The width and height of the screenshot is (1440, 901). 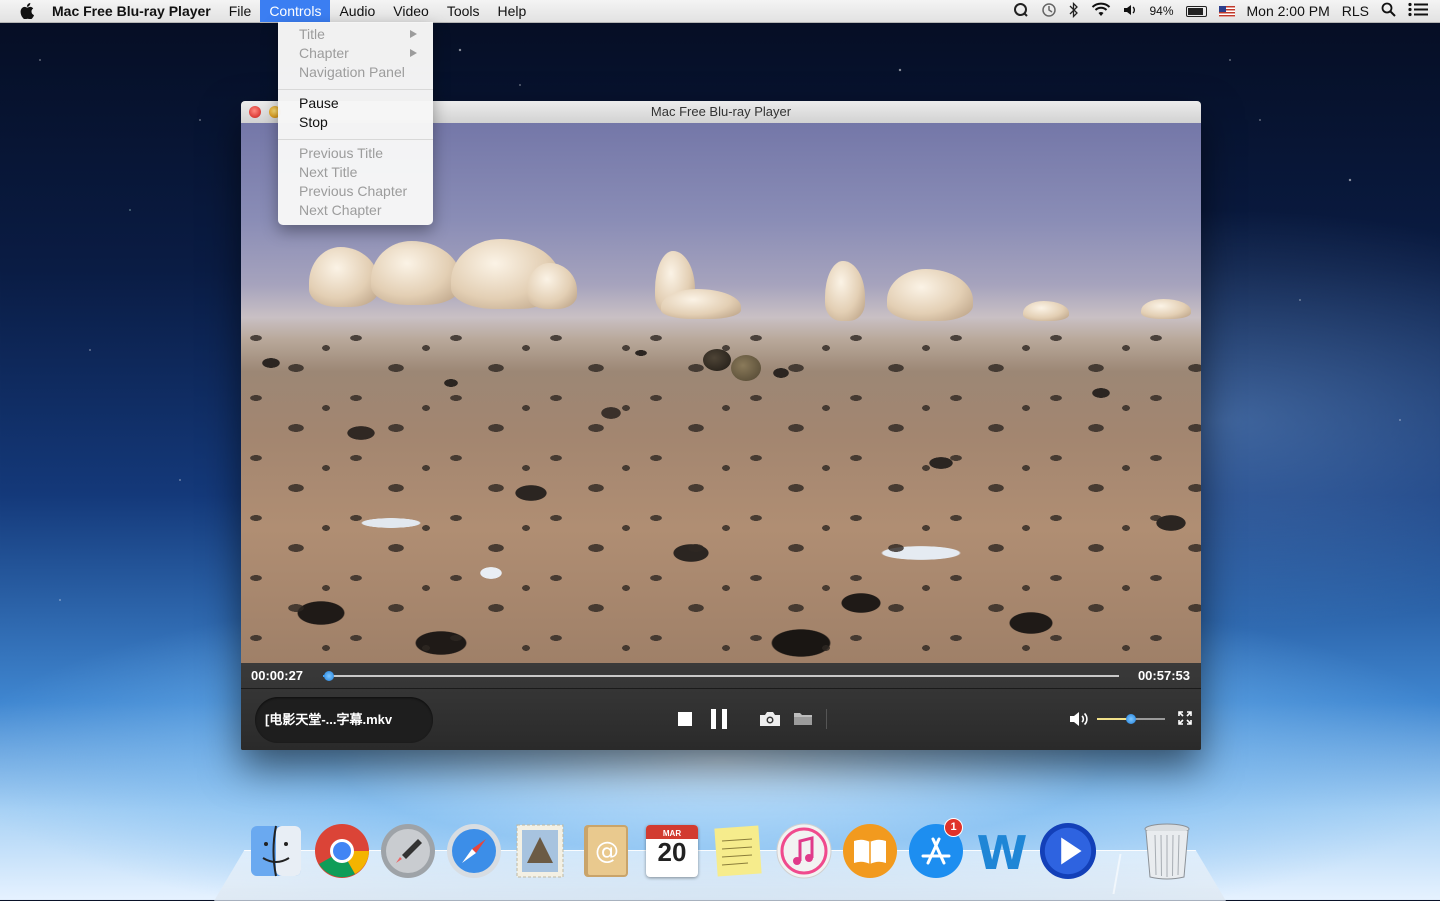 I want to click on menu-item-label: Previous Chapter, so click(x=353, y=191).